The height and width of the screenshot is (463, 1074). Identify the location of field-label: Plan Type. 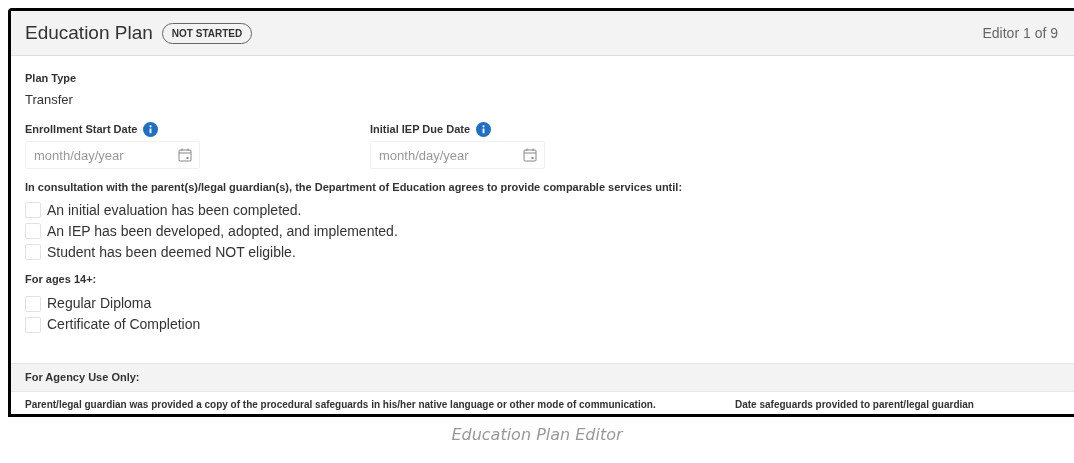
(51, 78).